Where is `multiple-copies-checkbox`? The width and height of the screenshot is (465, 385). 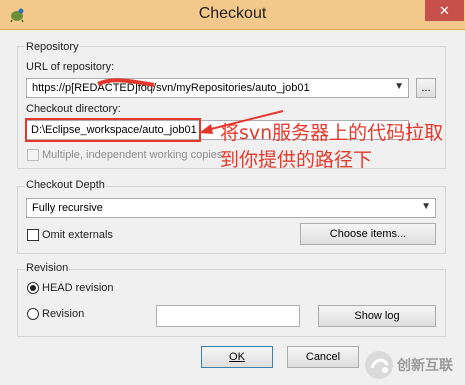
multiple-copies-checkbox is located at coordinates (33, 155).